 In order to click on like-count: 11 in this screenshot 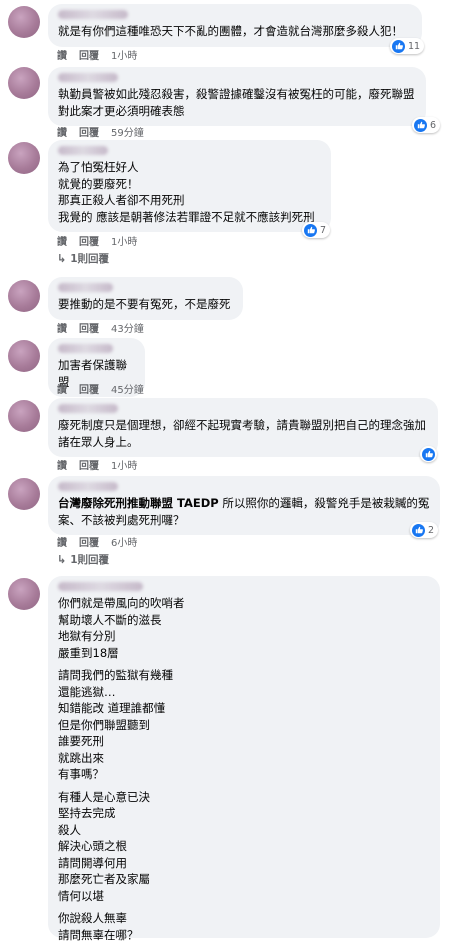, I will do `click(414, 46)`.